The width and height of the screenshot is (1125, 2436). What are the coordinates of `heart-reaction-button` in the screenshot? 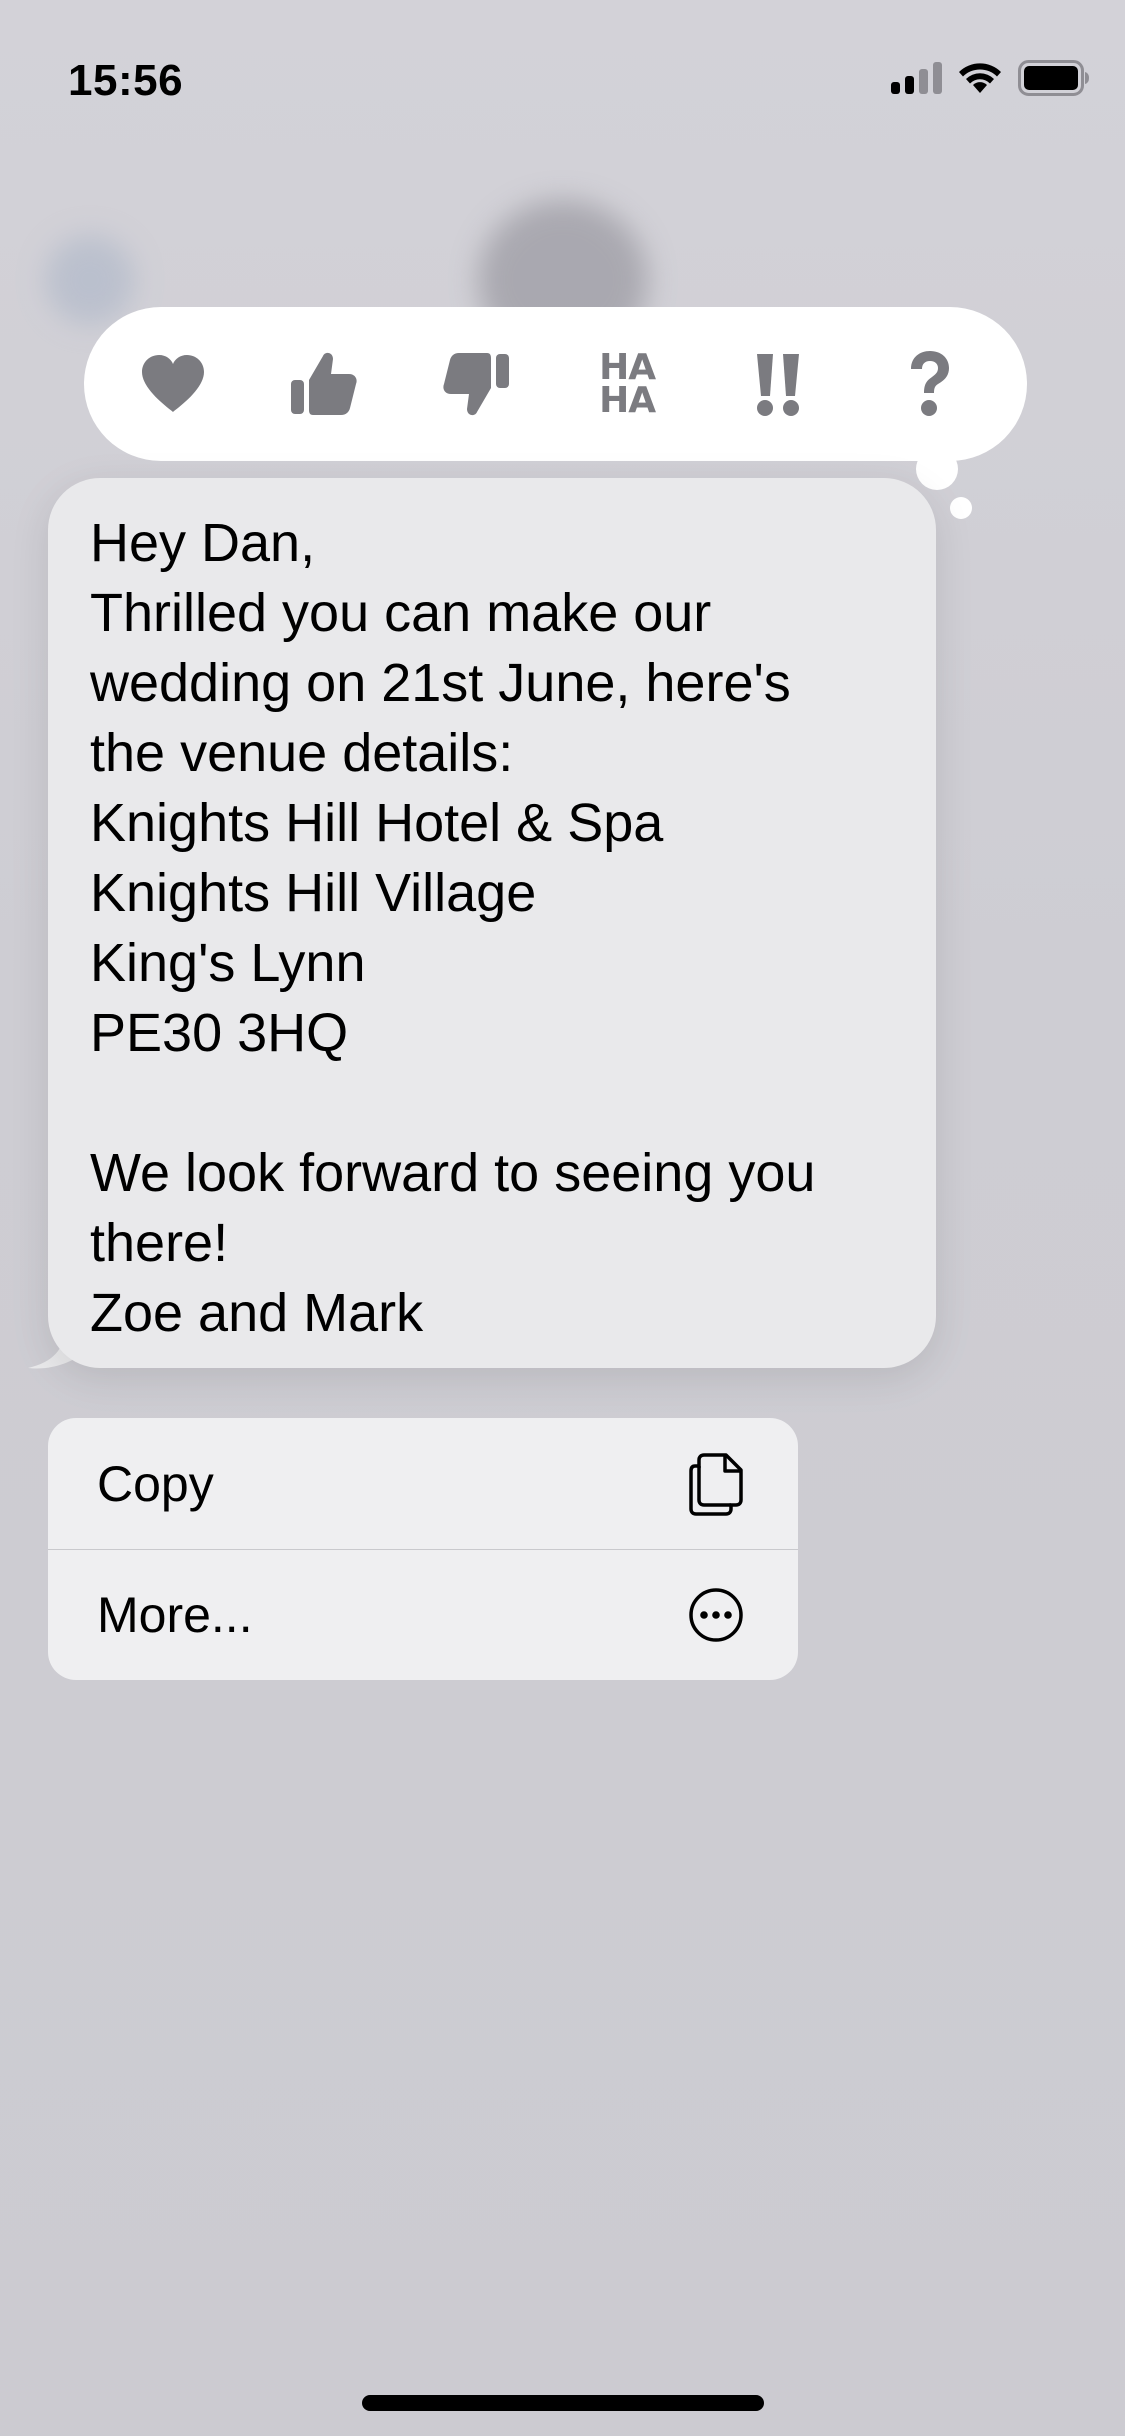 It's located at (173, 384).